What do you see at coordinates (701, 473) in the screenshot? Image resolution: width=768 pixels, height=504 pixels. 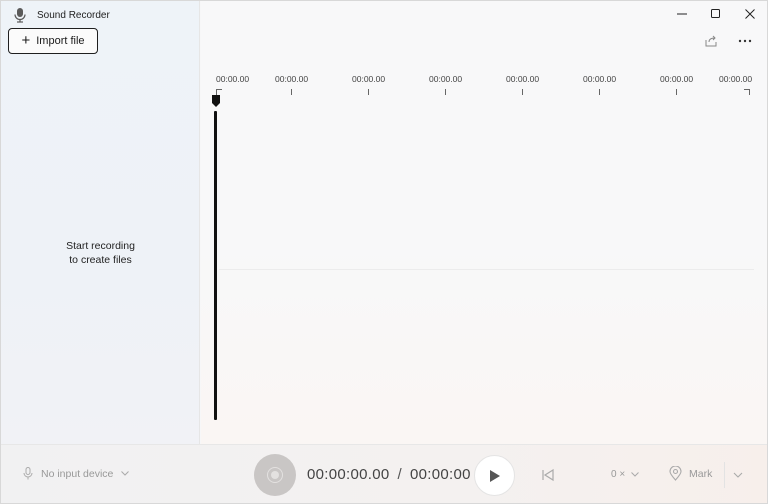 I see `mark-label: Mark` at bounding box center [701, 473].